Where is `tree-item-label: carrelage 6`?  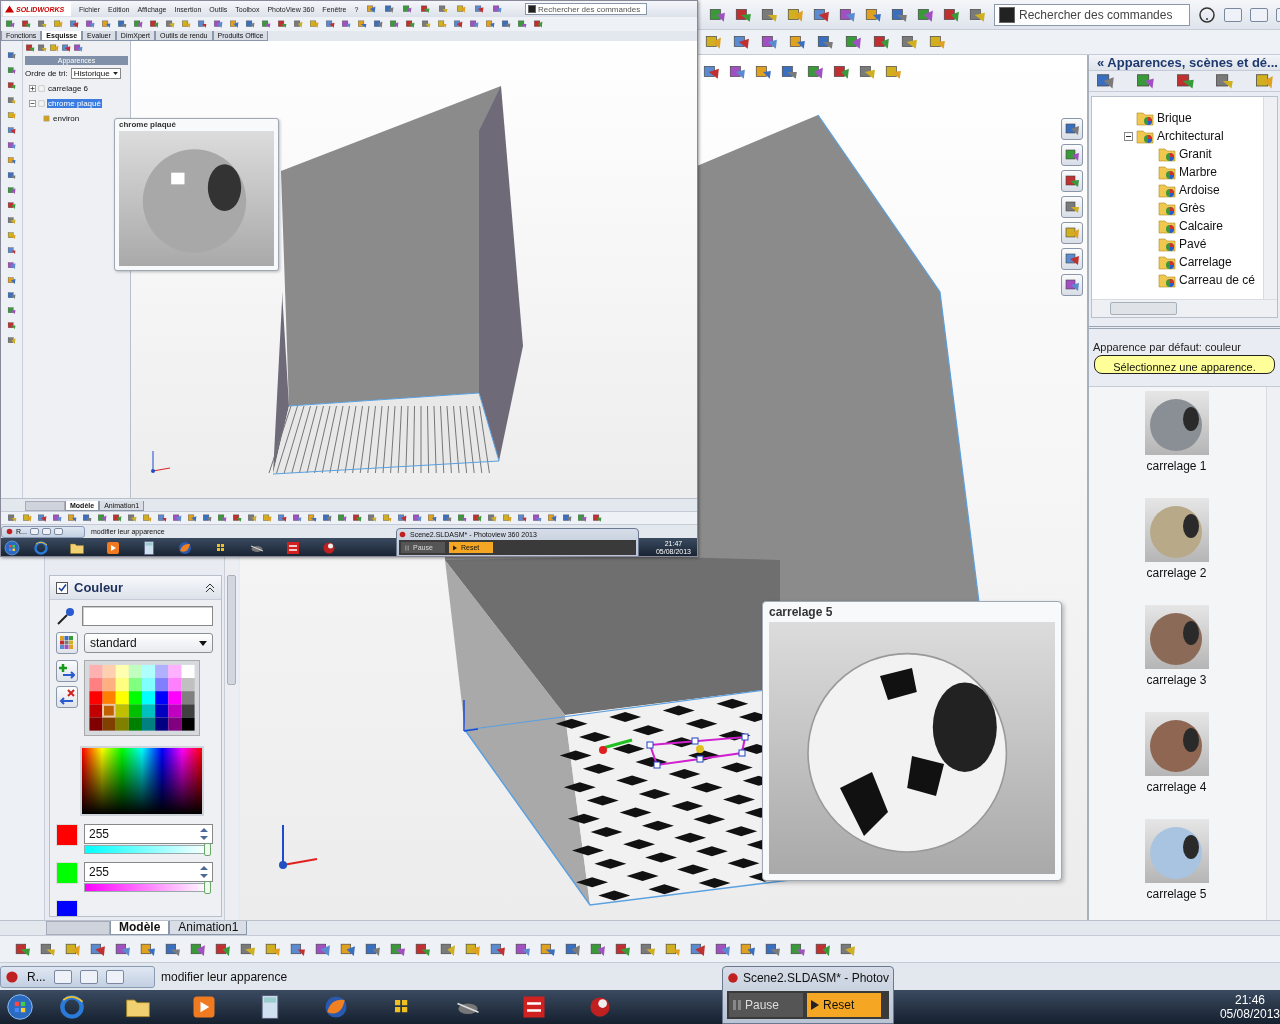 tree-item-label: carrelage 6 is located at coordinates (68, 88).